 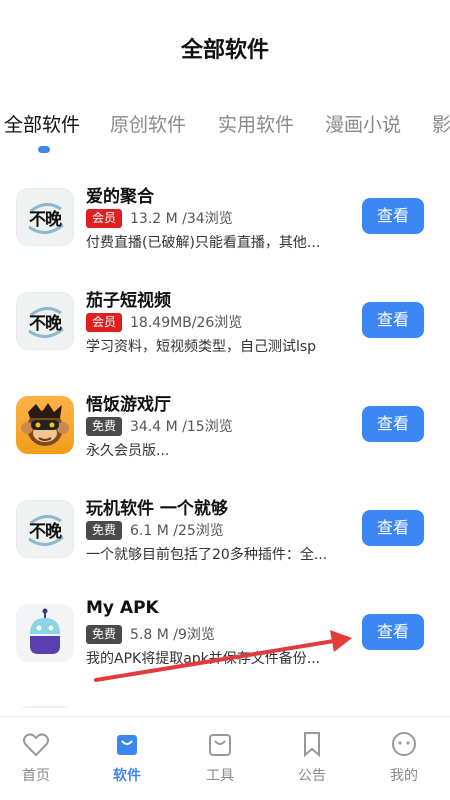 I want to click on page-title: 全部软件, so click(x=224, y=50).